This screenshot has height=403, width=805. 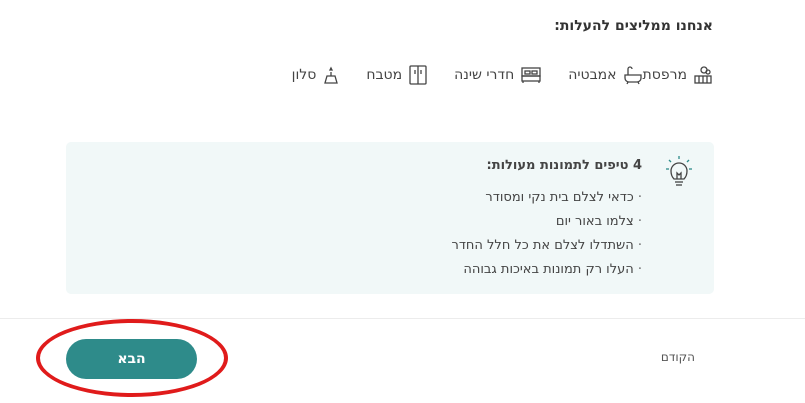 I want to click on tip-item: צלמו באור יום, so click(x=546, y=222).